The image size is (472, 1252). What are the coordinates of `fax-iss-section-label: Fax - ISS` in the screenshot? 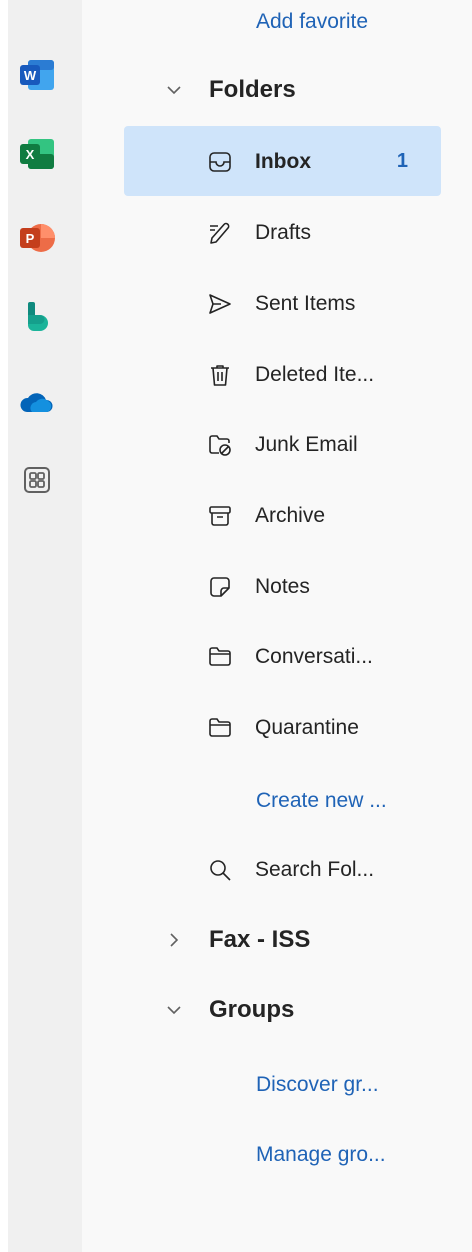 It's located at (260, 939).